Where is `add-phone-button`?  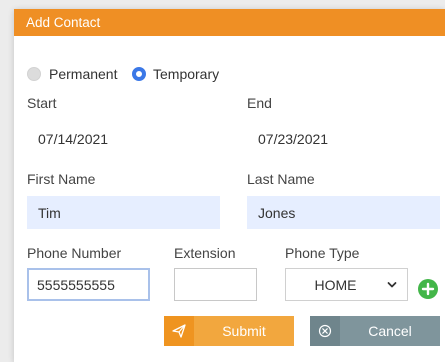
add-phone-button is located at coordinates (428, 289).